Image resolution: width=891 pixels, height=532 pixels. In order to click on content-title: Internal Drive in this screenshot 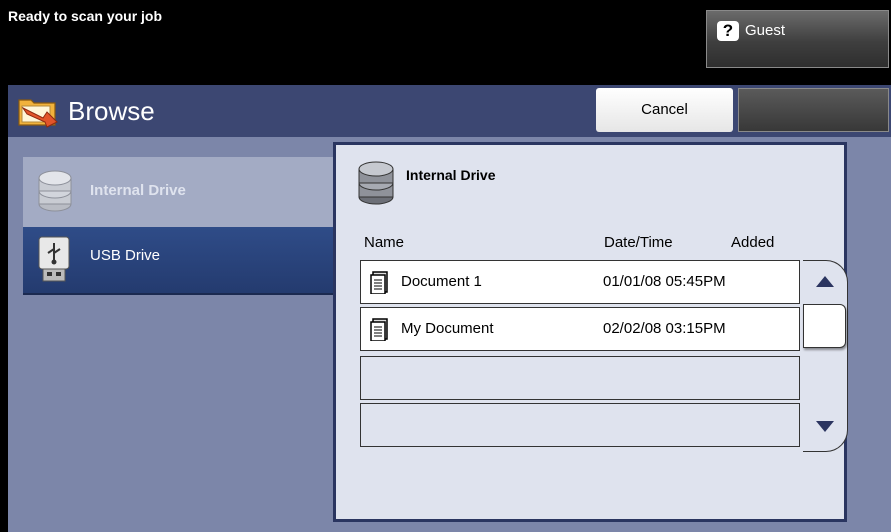, I will do `click(451, 175)`.